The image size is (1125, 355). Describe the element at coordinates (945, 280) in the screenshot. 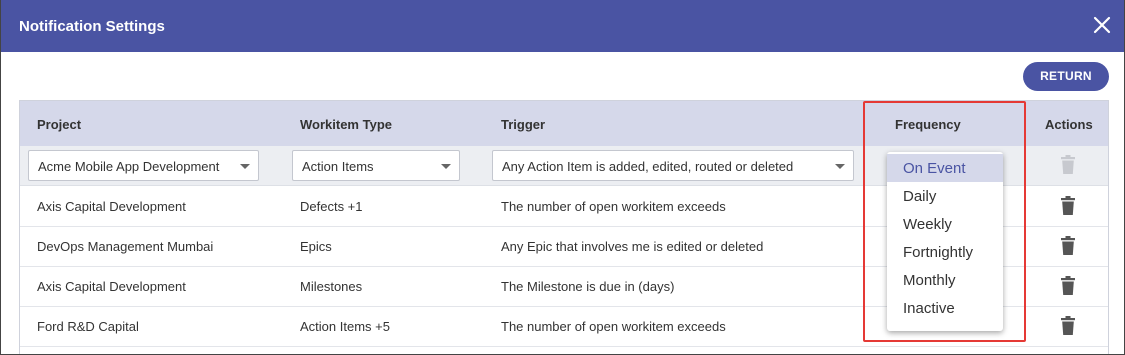

I see `frequency-option-monthly: Monthly` at that location.